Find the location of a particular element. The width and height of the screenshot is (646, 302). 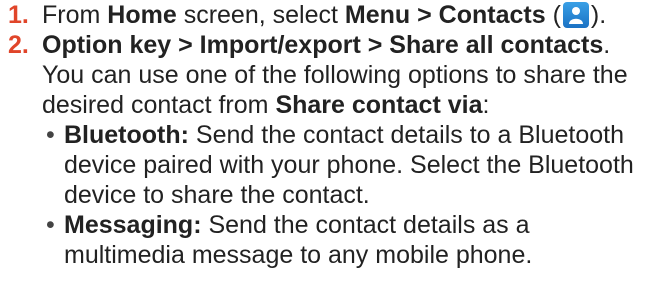

text-run: : is located at coordinates (486, 105).